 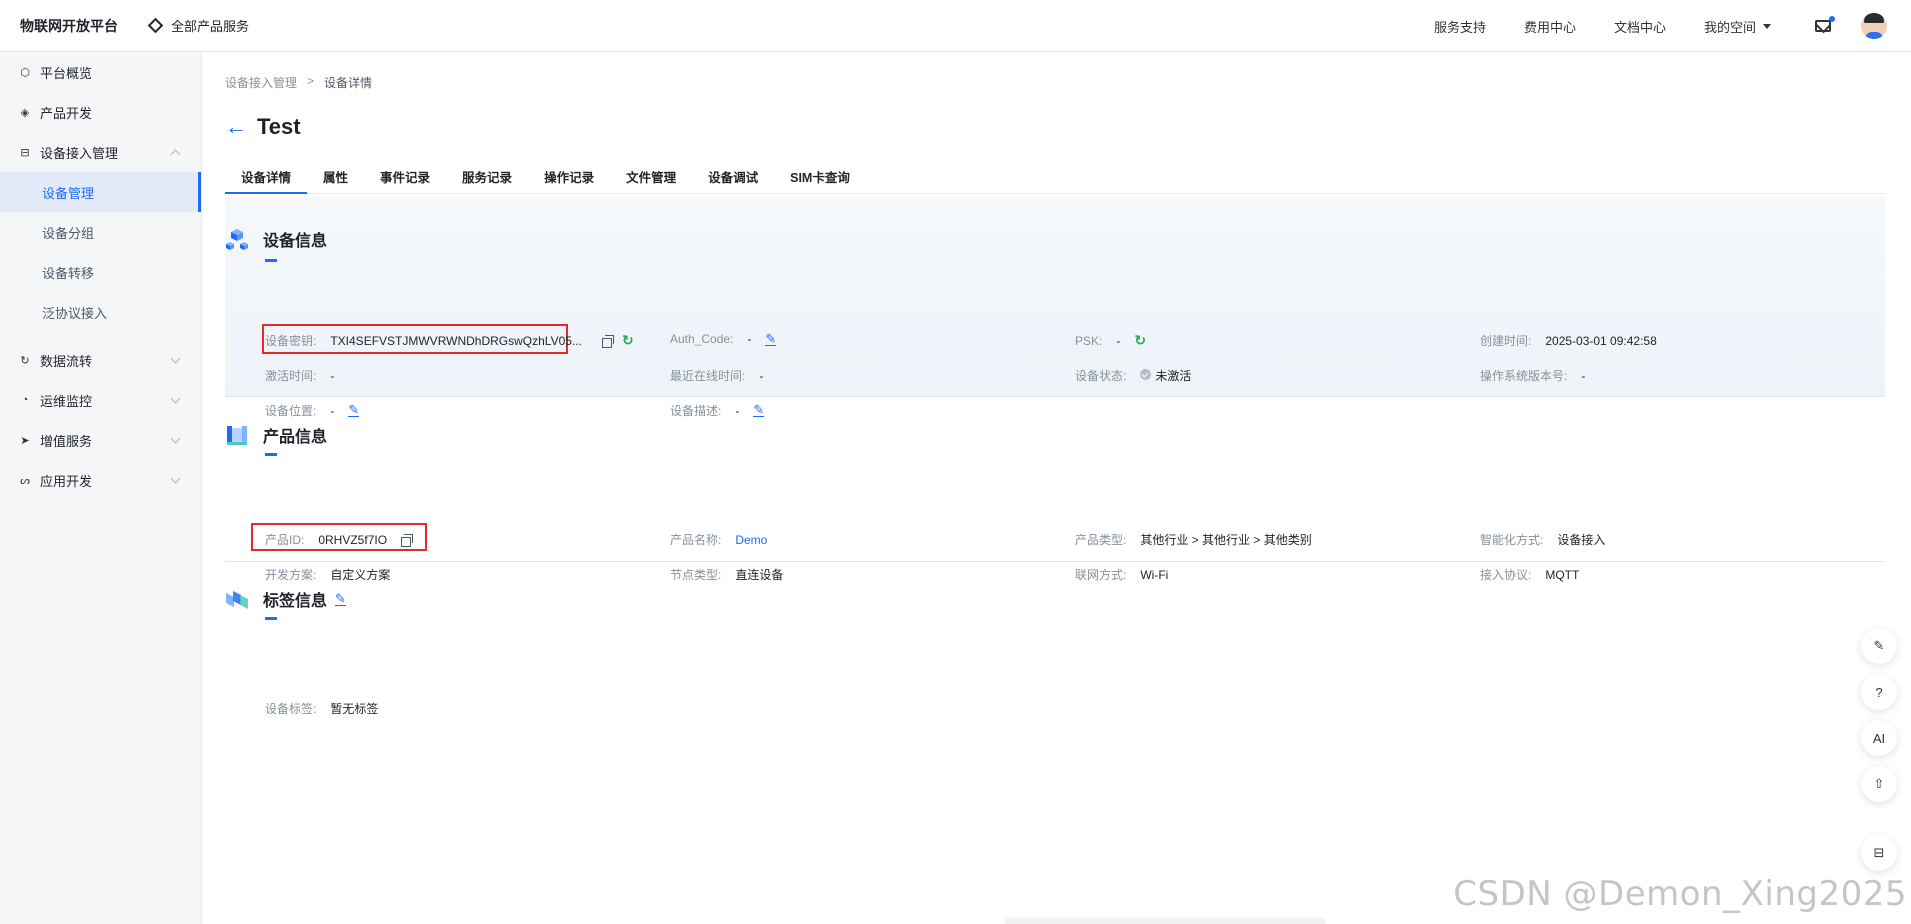 I want to click on tab-properties: 属性, so click(x=335, y=178).